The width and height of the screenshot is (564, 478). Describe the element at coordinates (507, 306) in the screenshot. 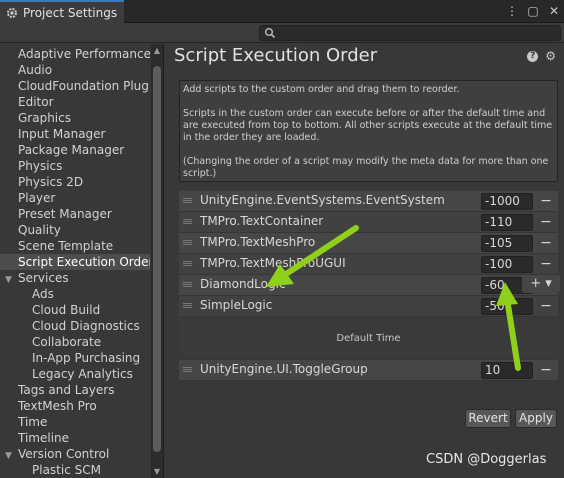

I see `order-value-field: -50` at that location.